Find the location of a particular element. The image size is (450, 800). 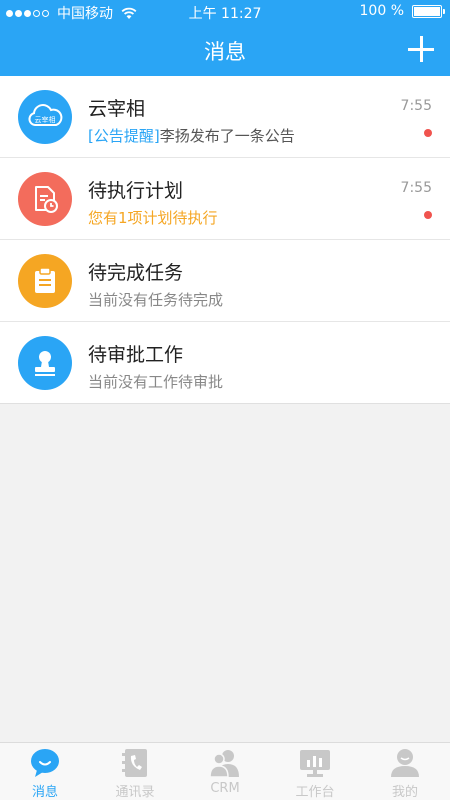

message-subtitle: [公告提醒]李扬发布了一条公告 is located at coordinates (191, 135).